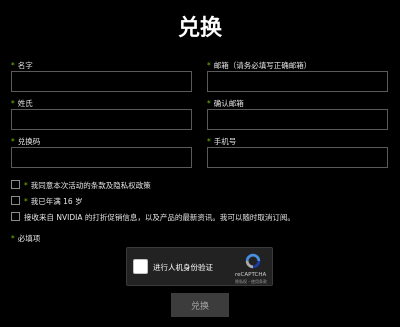  What do you see at coordinates (183, 267) in the screenshot?
I see `recaptcha-label: 进行人机身份验证` at bounding box center [183, 267].